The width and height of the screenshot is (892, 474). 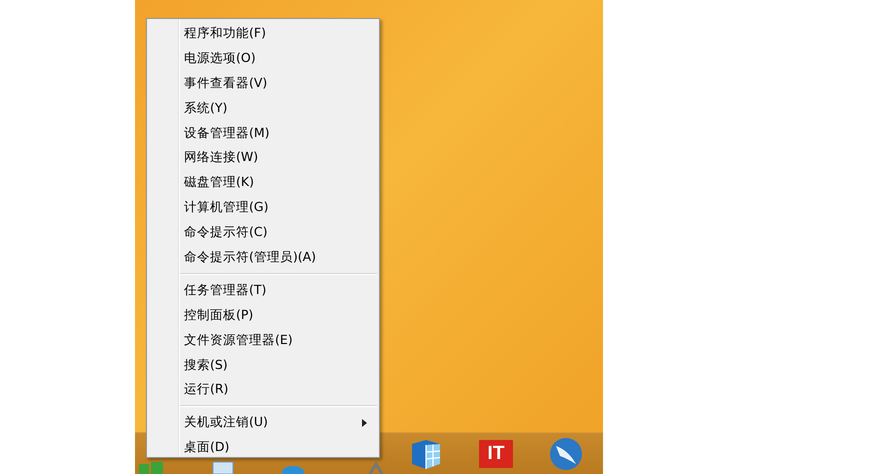 What do you see at coordinates (263, 233) in the screenshot?
I see `menu-item: 命令提示符(C)` at bounding box center [263, 233].